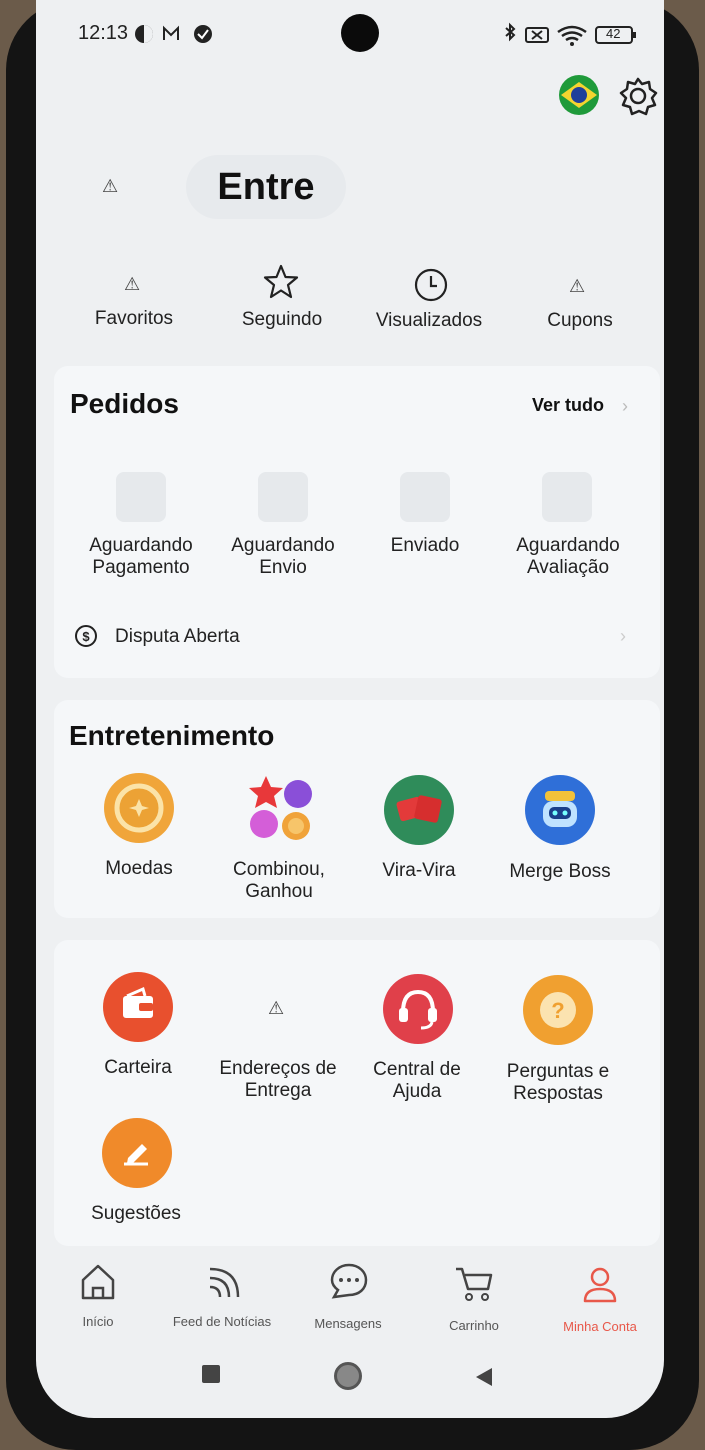  What do you see at coordinates (568, 405) in the screenshot?
I see `view-all-link: Ver tudo` at bounding box center [568, 405].